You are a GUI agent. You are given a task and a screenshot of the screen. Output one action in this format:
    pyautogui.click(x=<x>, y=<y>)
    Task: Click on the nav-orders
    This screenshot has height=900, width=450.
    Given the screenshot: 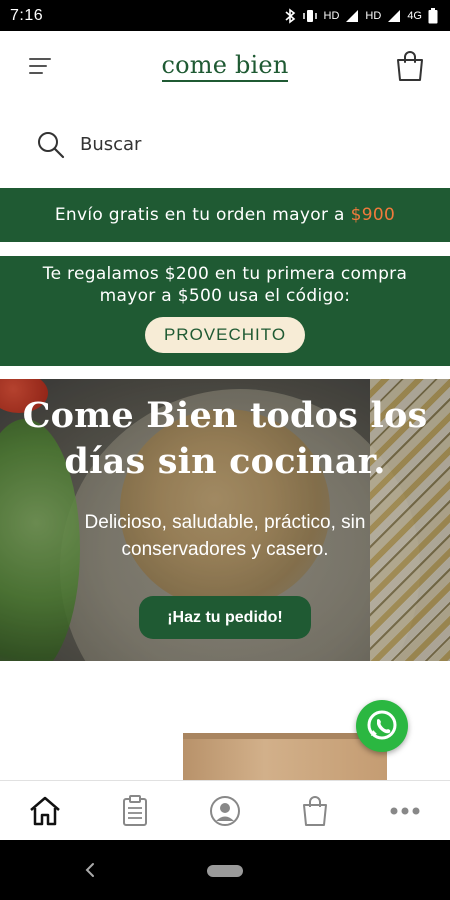 What is the action you would take?
    pyautogui.click(x=135, y=811)
    